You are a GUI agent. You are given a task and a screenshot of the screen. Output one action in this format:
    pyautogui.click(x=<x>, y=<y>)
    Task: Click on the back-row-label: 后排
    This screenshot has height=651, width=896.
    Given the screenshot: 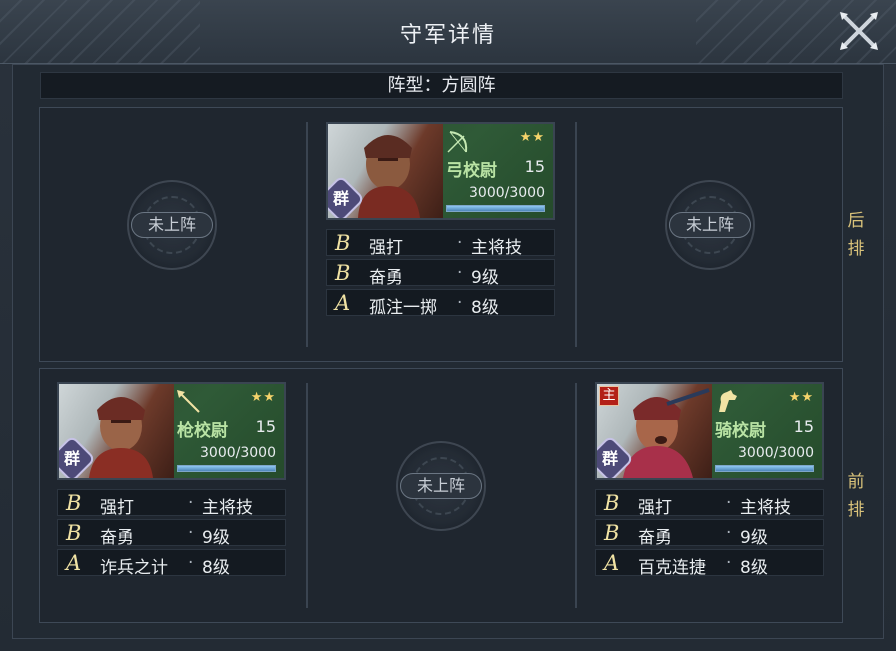 What is the action you would take?
    pyautogui.click(x=856, y=235)
    